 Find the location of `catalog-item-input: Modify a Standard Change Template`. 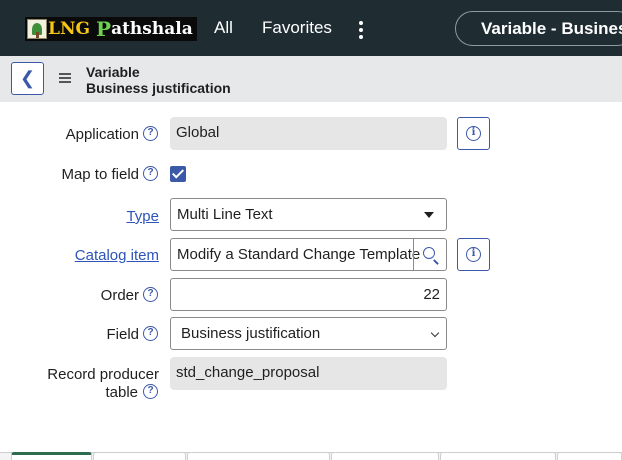

catalog-item-input: Modify a Standard Change Template is located at coordinates (308, 254).